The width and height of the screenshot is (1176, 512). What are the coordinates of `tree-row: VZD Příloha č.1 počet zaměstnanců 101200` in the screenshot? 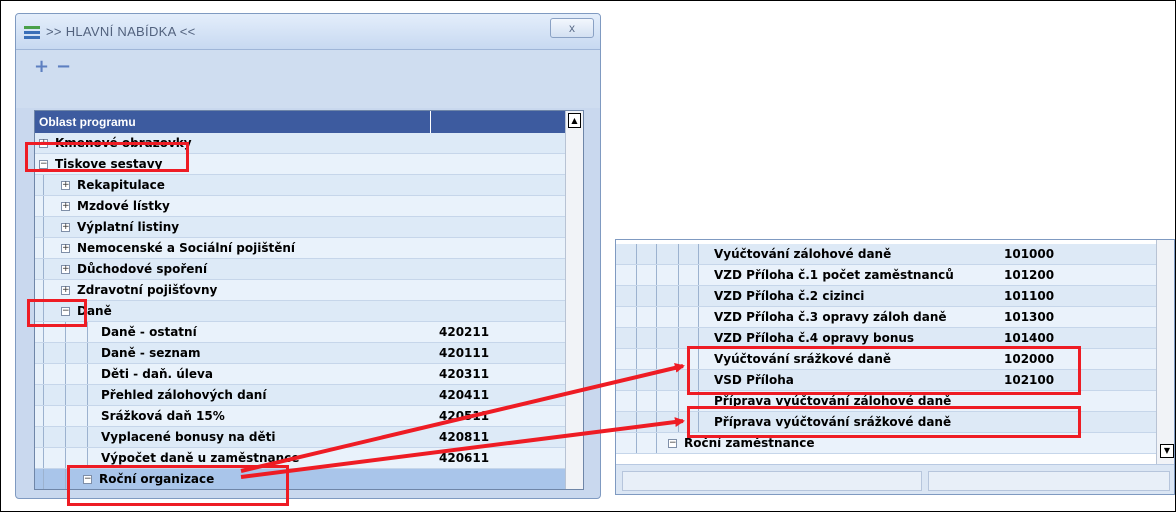 It's located at (886, 275).